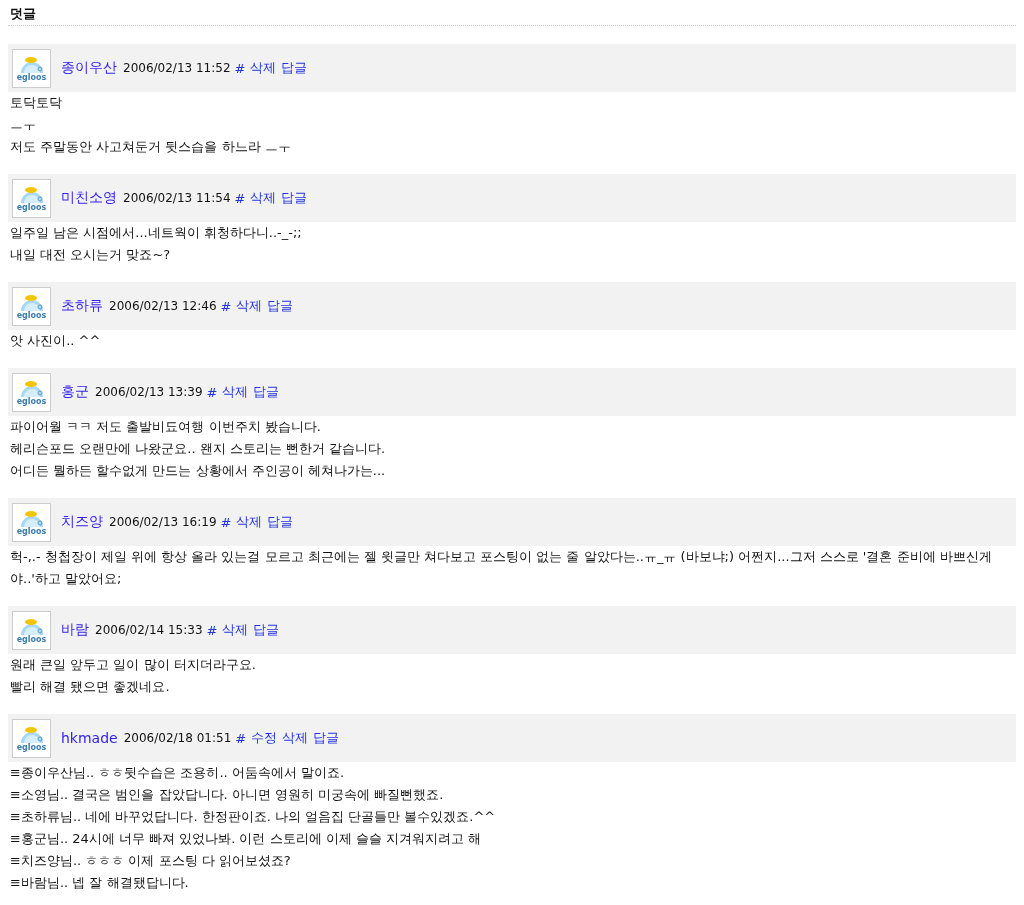 The height and width of the screenshot is (905, 1024). I want to click on comment-text: 빨리 해결 됐으면 좋겠네요., so click(90, 687).